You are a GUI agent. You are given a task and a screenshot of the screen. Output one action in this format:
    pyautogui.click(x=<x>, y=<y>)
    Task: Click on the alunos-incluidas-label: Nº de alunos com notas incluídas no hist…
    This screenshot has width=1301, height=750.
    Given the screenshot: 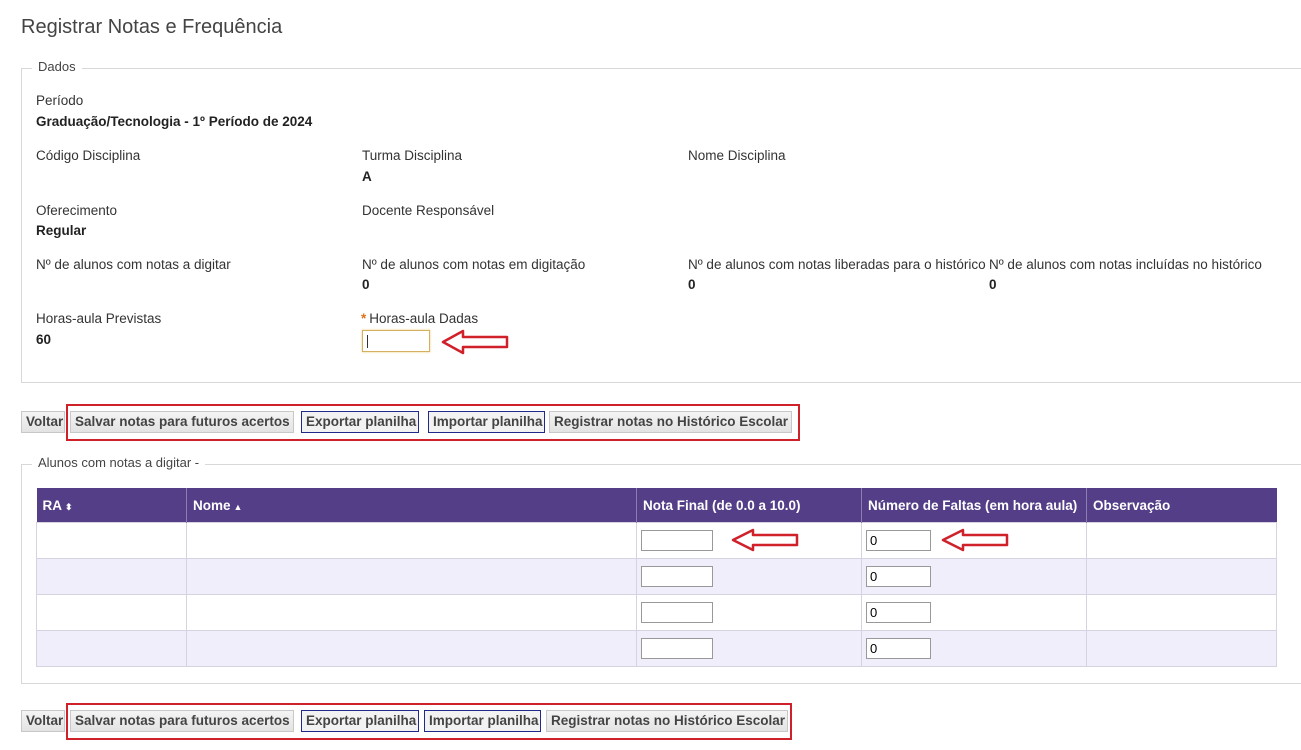 What is the action you would take?
    pyautogui.click(x=1125, y=264)
    